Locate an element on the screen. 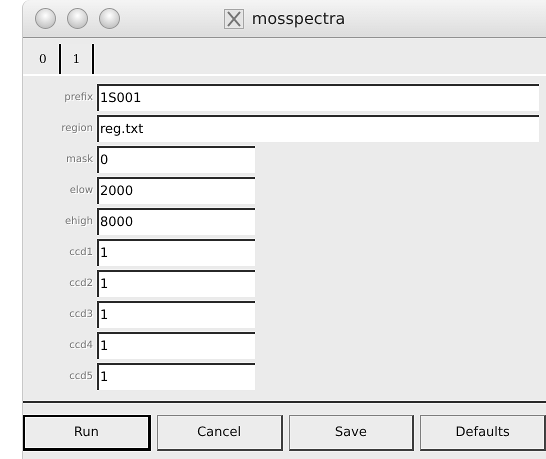 This screenshot has height=459, width=546. field-label: ccd3 is located at coordinates (81, 314).